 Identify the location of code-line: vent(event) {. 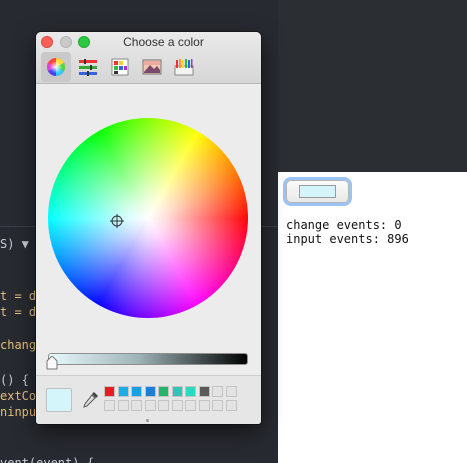
(47, 459).